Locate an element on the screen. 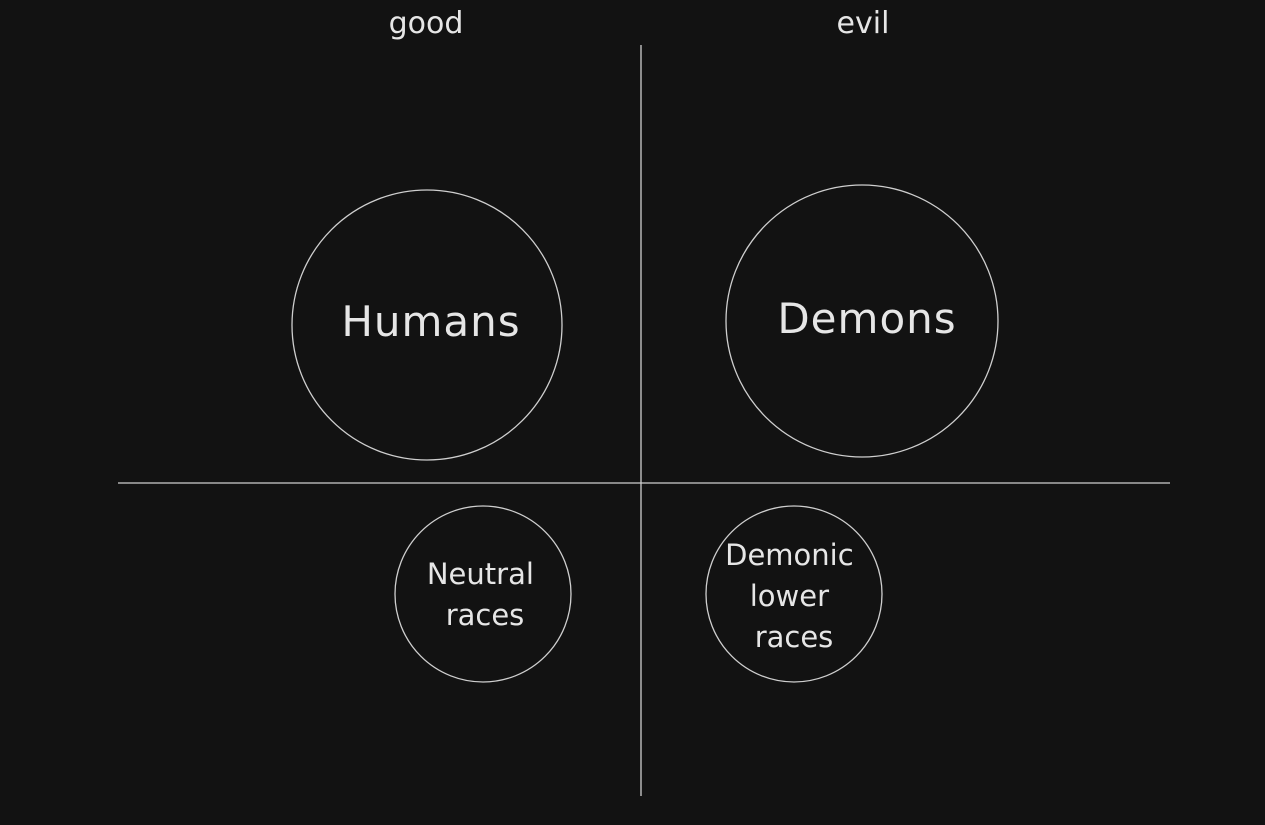 This screenshot has width=1265, height=825. demonic-lower-races-label-line-1: Demonic is located at coordinates (789, 555).